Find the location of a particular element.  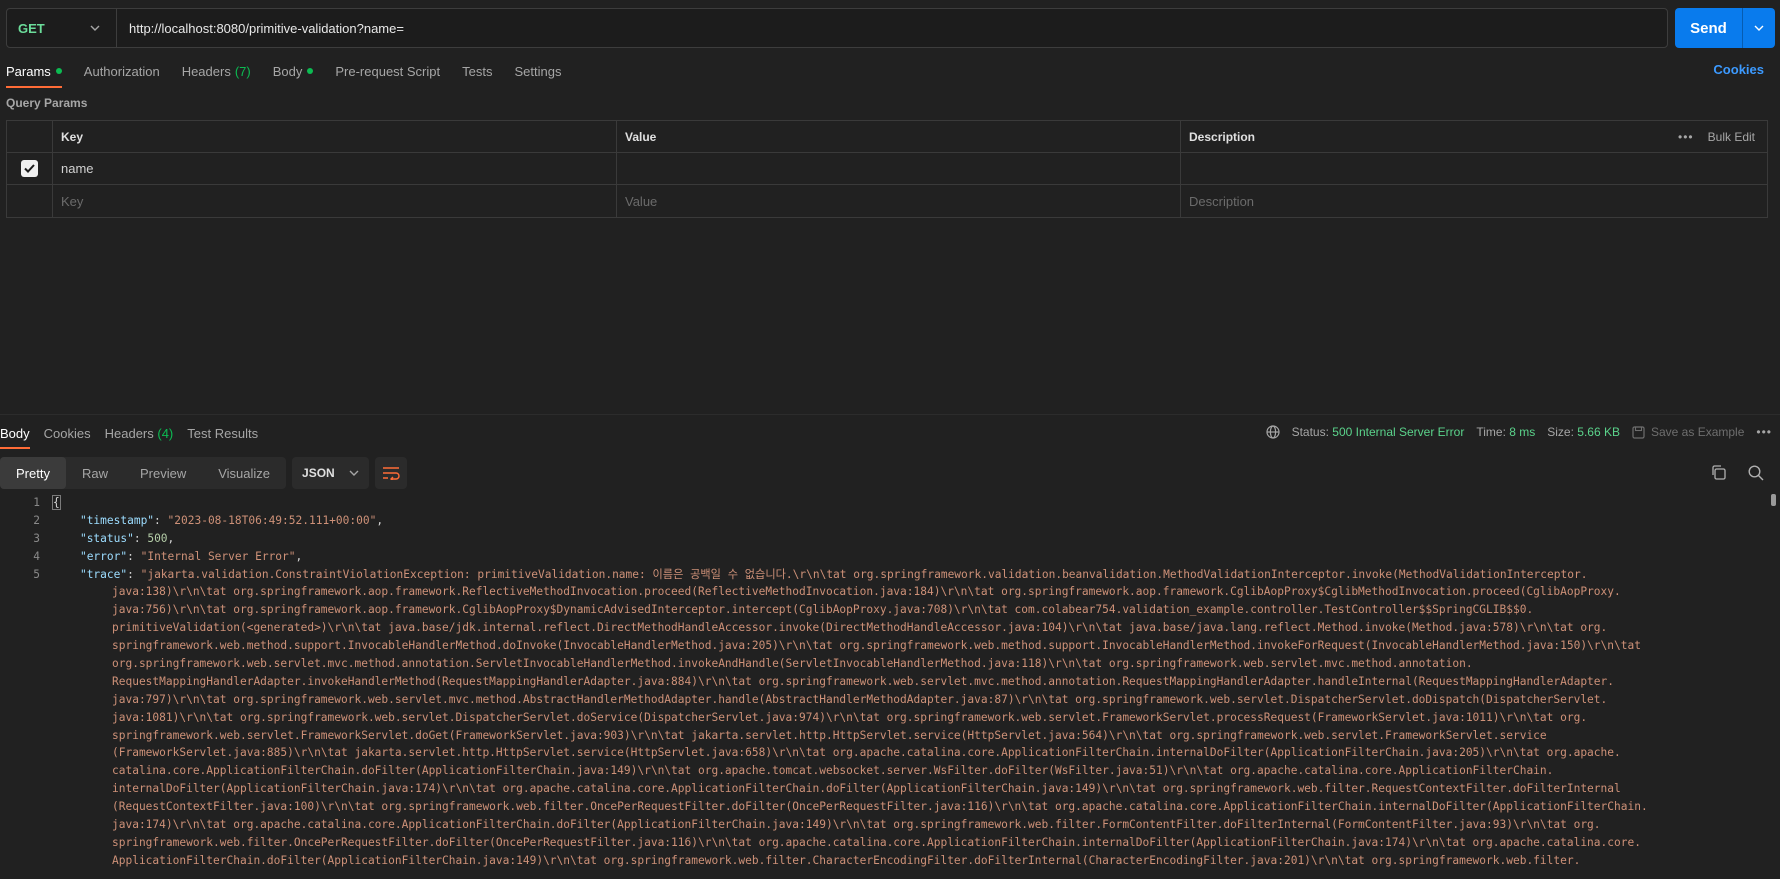

wrap-lines-button is located at coordinates (390, 473).